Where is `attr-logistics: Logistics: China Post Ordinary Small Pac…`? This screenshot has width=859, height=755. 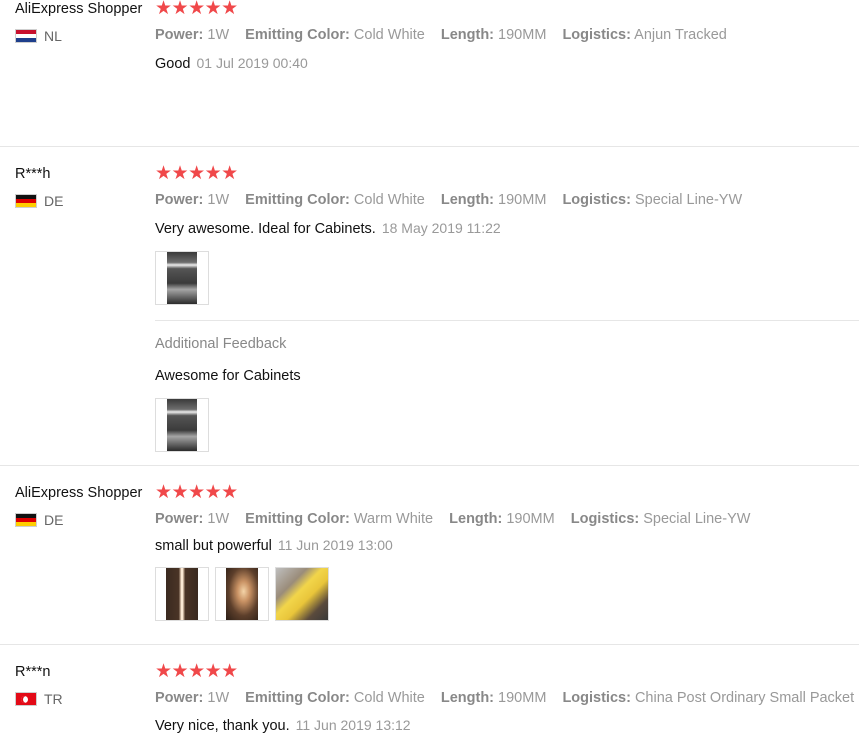
attr-logistics: Logistics: China Post Ordinary Small Pac… is located at coordinates (710, 698).